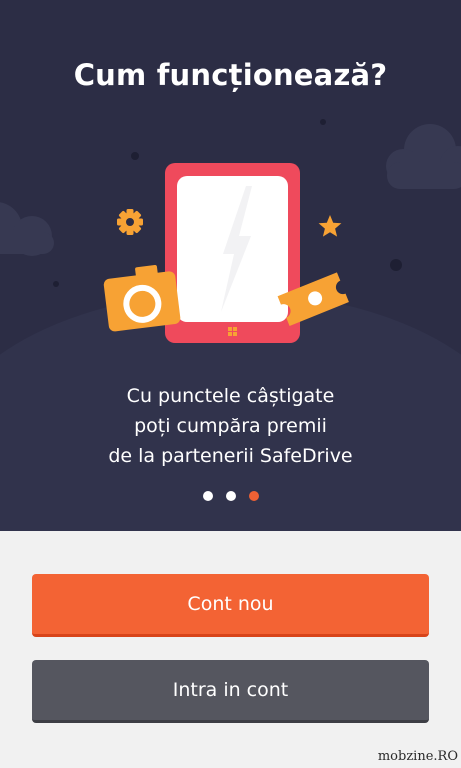  Describe the element at coordinates (230, 605) in the screenshot. I see `create-account-button: Cont nou` at that location.